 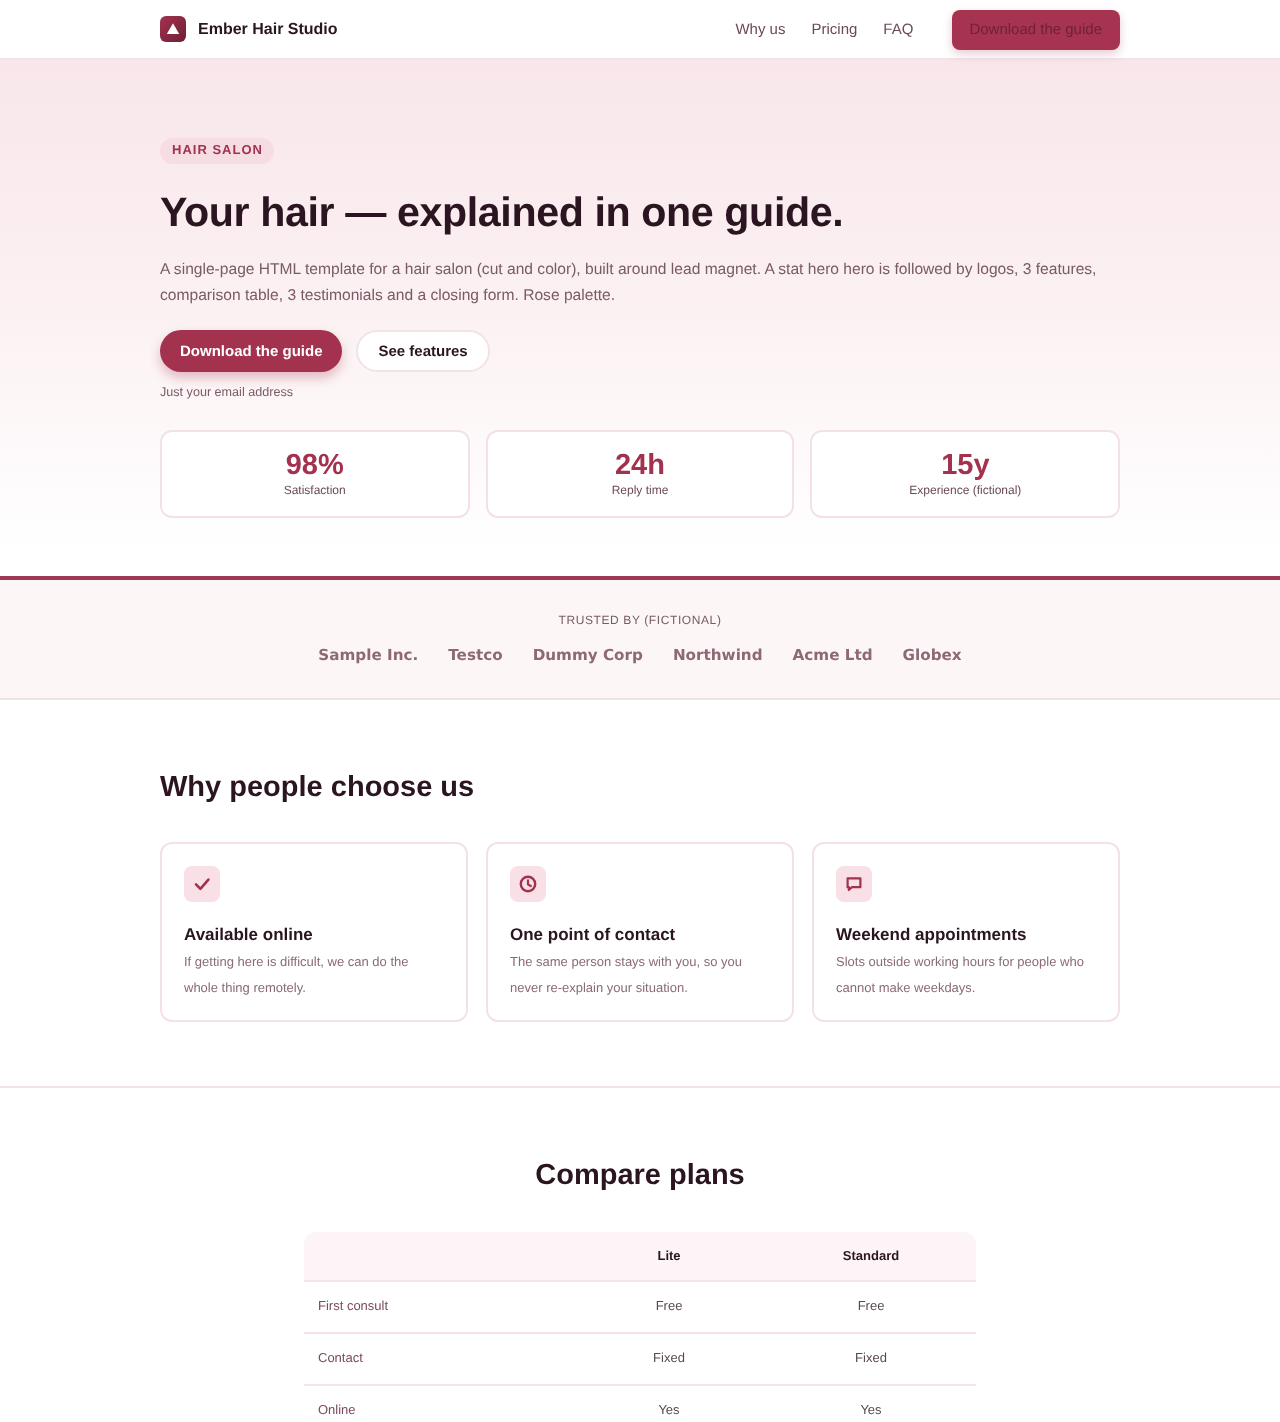 What do you see at coordinates (528, 884) in the screenshot?
I see `clock-icon` at bounding box center [528, 884].